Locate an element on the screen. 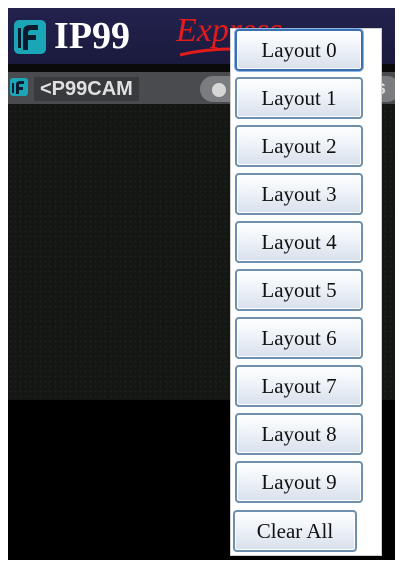  layout-9-button: Layout 9 is located at coordinates (299, 482).